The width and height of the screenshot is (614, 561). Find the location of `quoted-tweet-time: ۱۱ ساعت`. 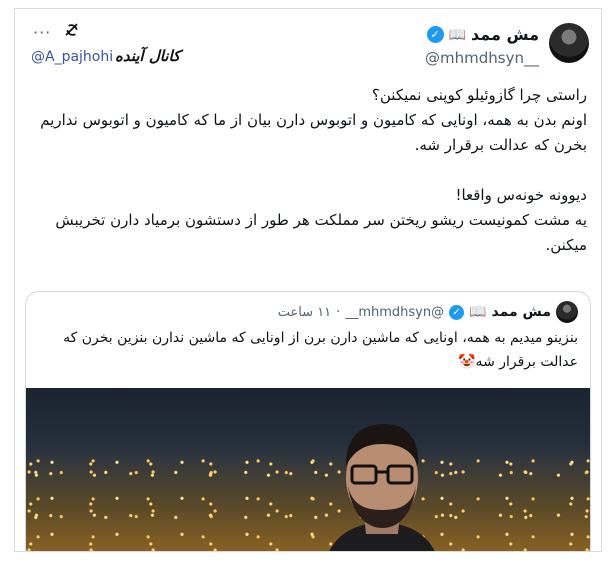

quoted-tweet-time: ۱۱ ساعت is located at coordinates (304, 312).